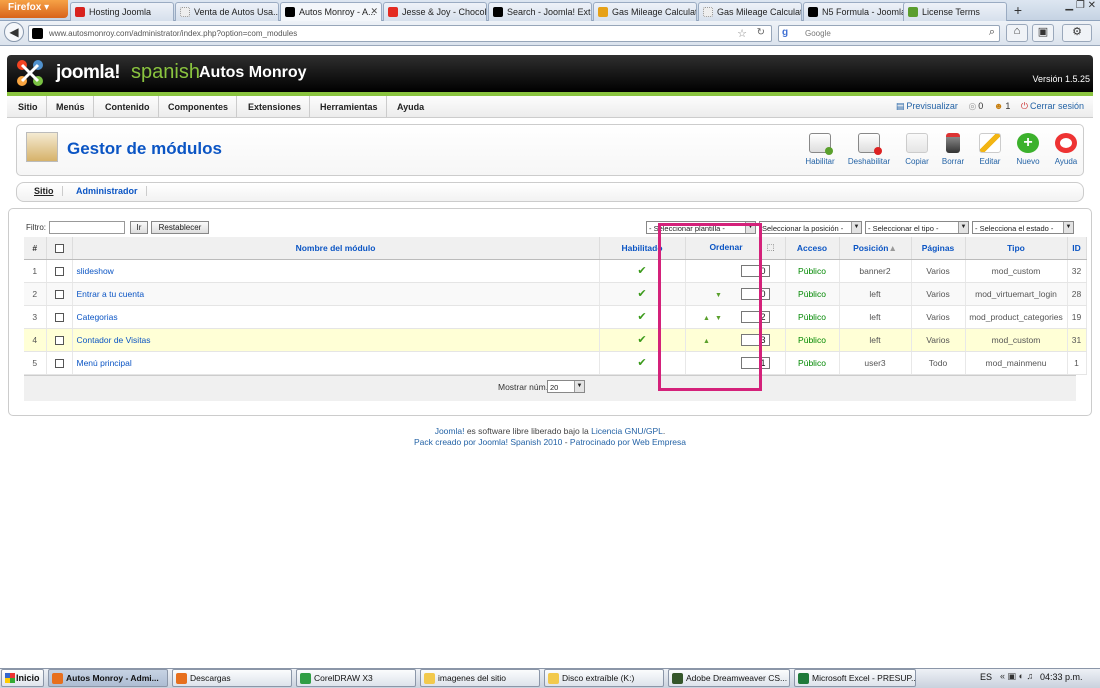 The height and width of the screenshot is (688, 1100). What do you see at coordinates (761, 32) in the screenshot?
I see `reload-icon: ↻` at bounding box center [761, 32].